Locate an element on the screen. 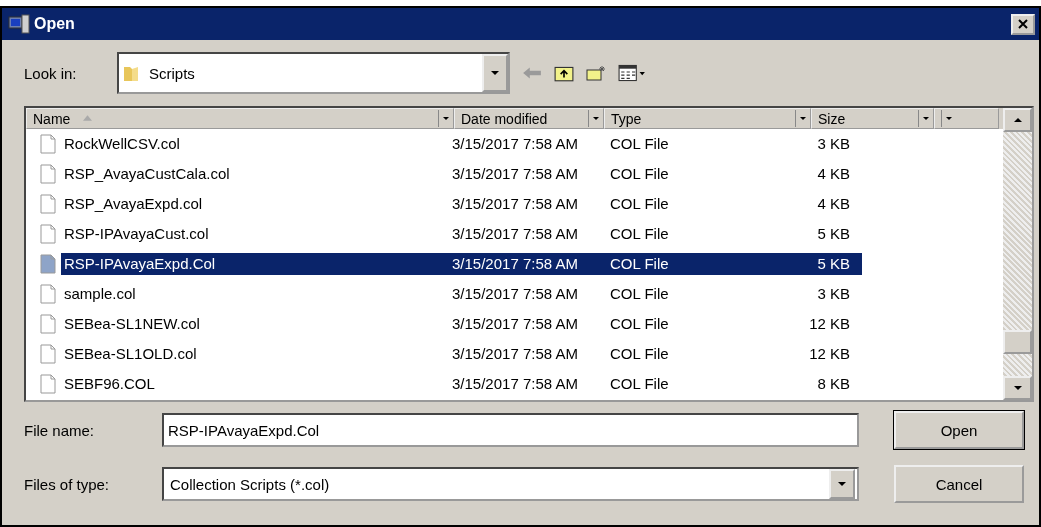  file-row: SEBF96.COL 3/15/2017 7:58 AM COL File 8 KB is located at coordinates (514, 384).